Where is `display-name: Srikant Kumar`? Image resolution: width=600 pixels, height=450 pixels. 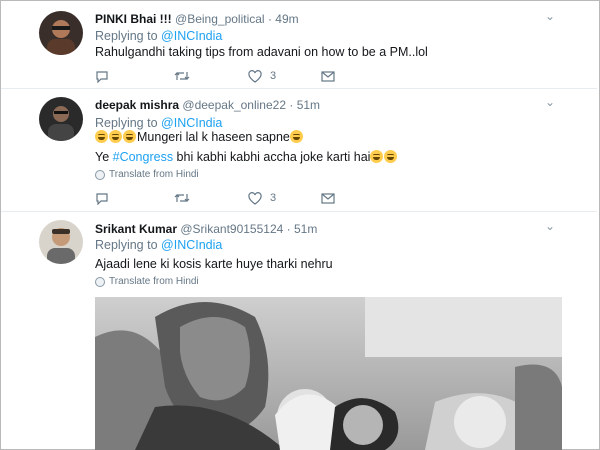
display-name: Srikant Kumar is located at coordinates (136, 229).